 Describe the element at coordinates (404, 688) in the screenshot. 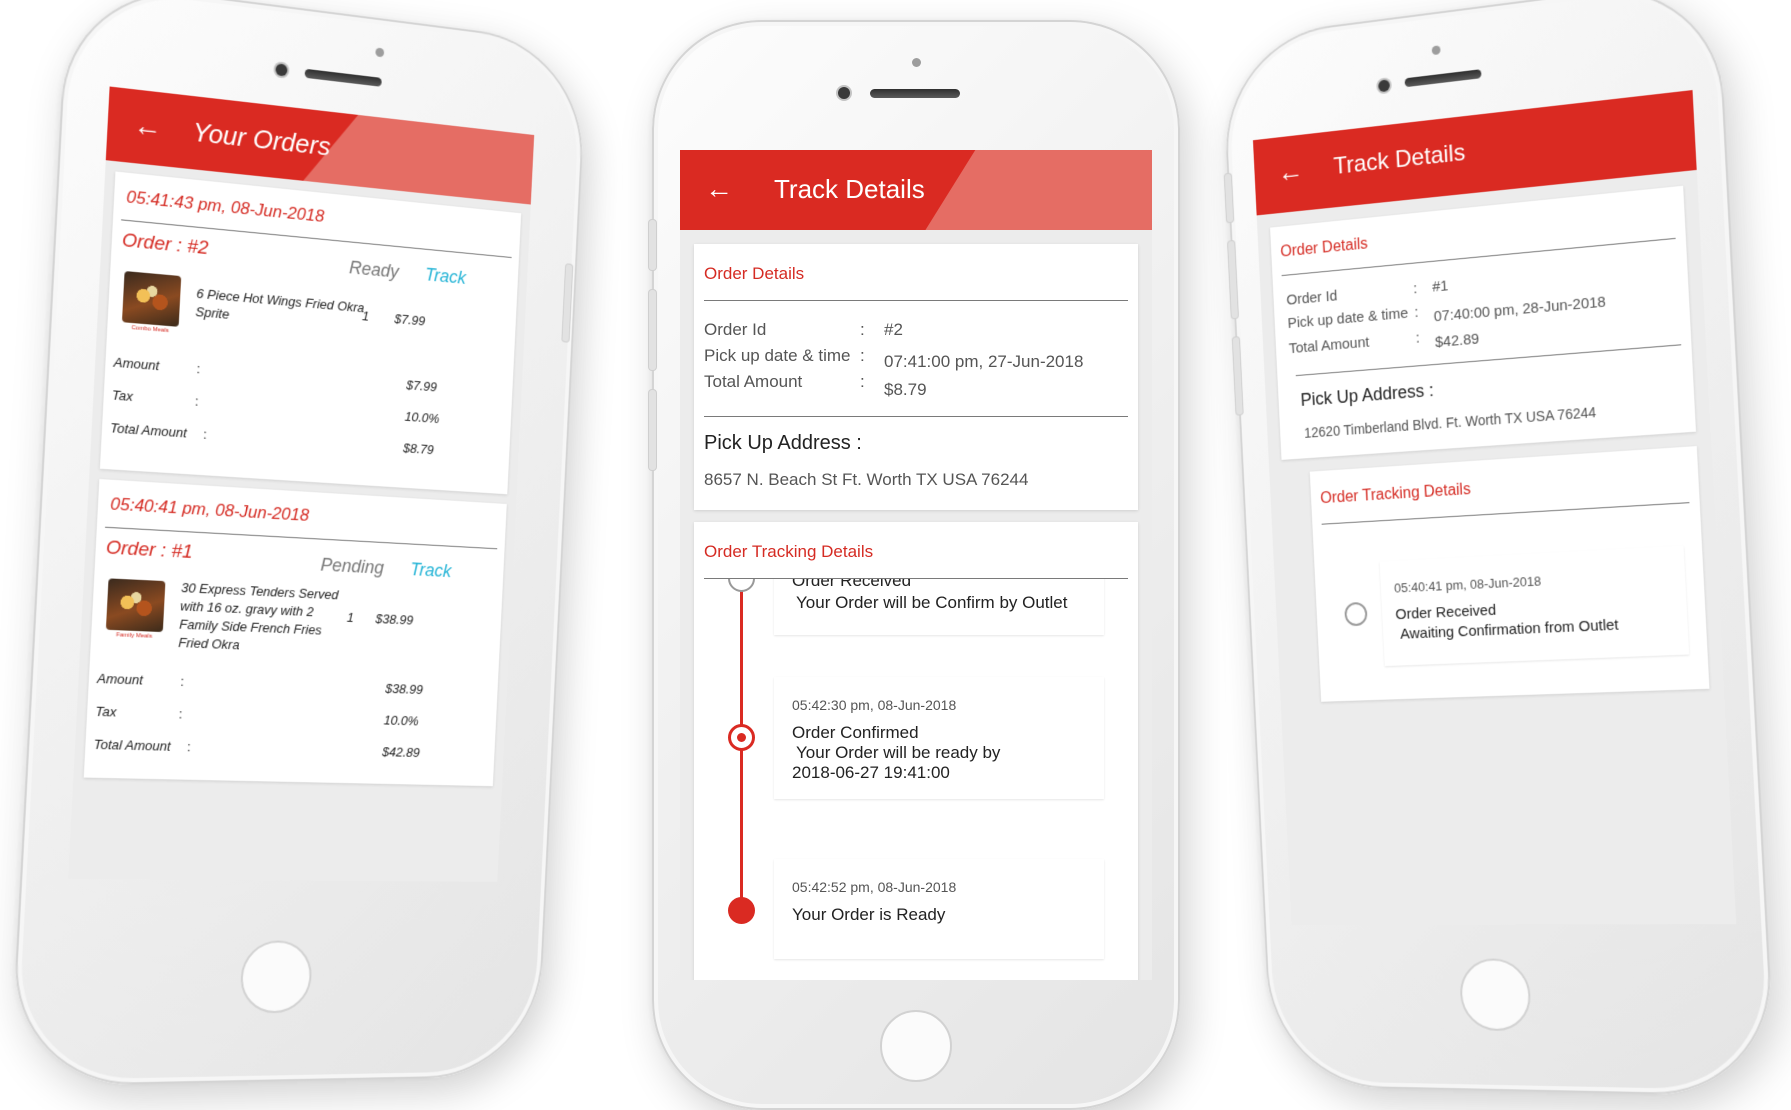

I see `summary-value: $38.99` at that location.